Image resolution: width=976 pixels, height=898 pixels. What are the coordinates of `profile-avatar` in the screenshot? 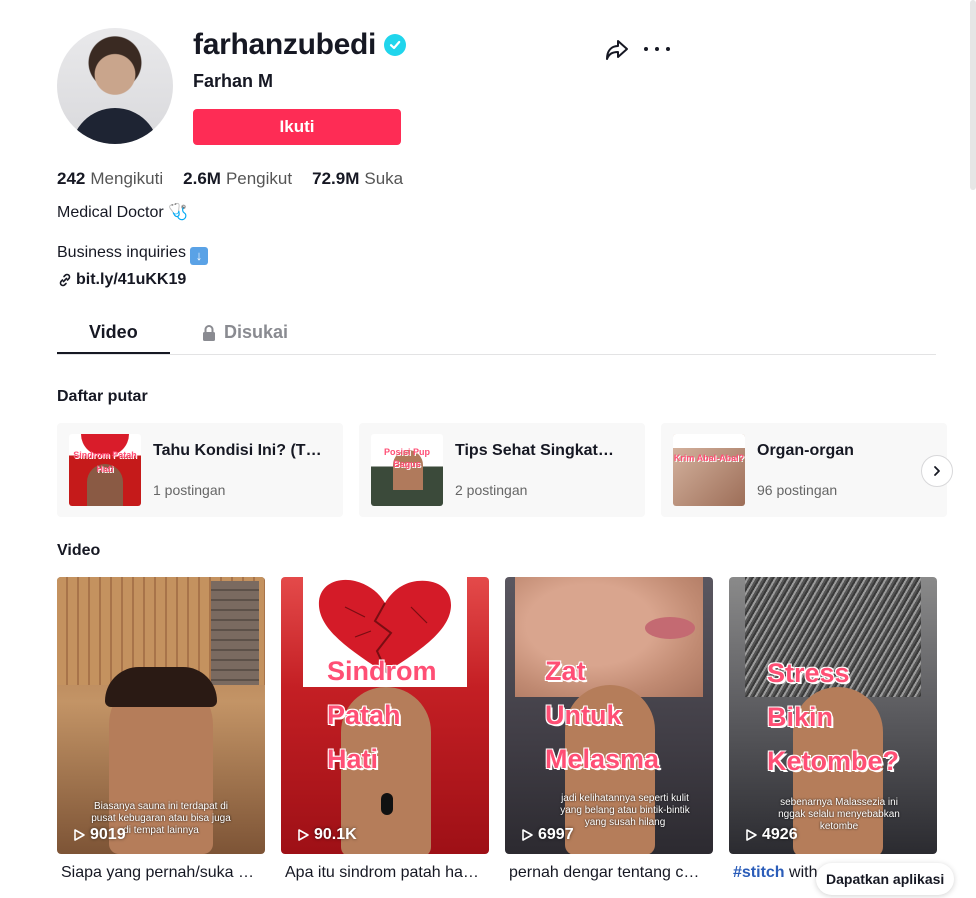 It's located at (115, 86).